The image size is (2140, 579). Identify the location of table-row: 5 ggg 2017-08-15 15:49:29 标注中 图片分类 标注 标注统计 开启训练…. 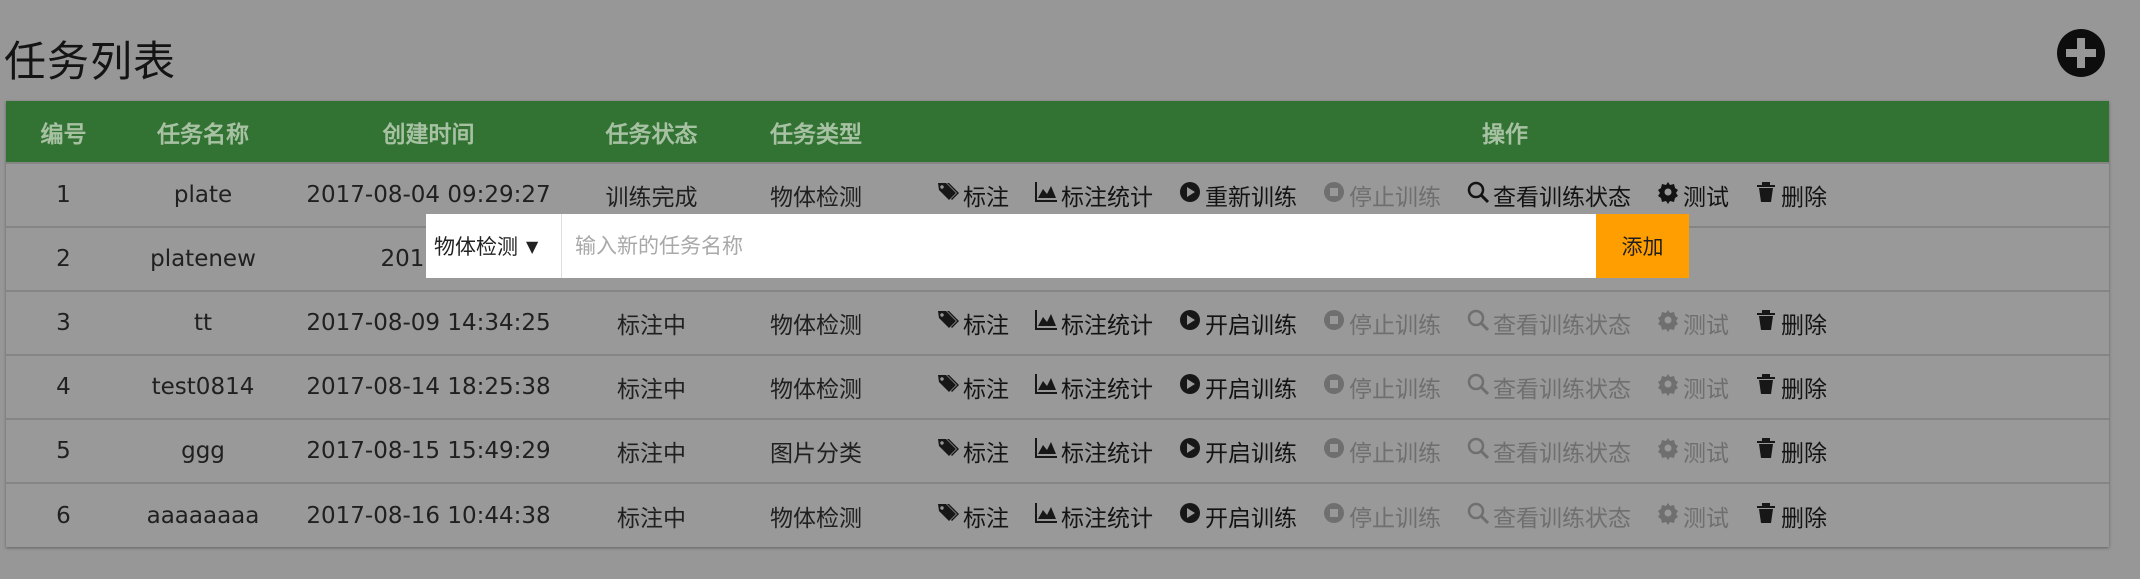
(1057, 451).